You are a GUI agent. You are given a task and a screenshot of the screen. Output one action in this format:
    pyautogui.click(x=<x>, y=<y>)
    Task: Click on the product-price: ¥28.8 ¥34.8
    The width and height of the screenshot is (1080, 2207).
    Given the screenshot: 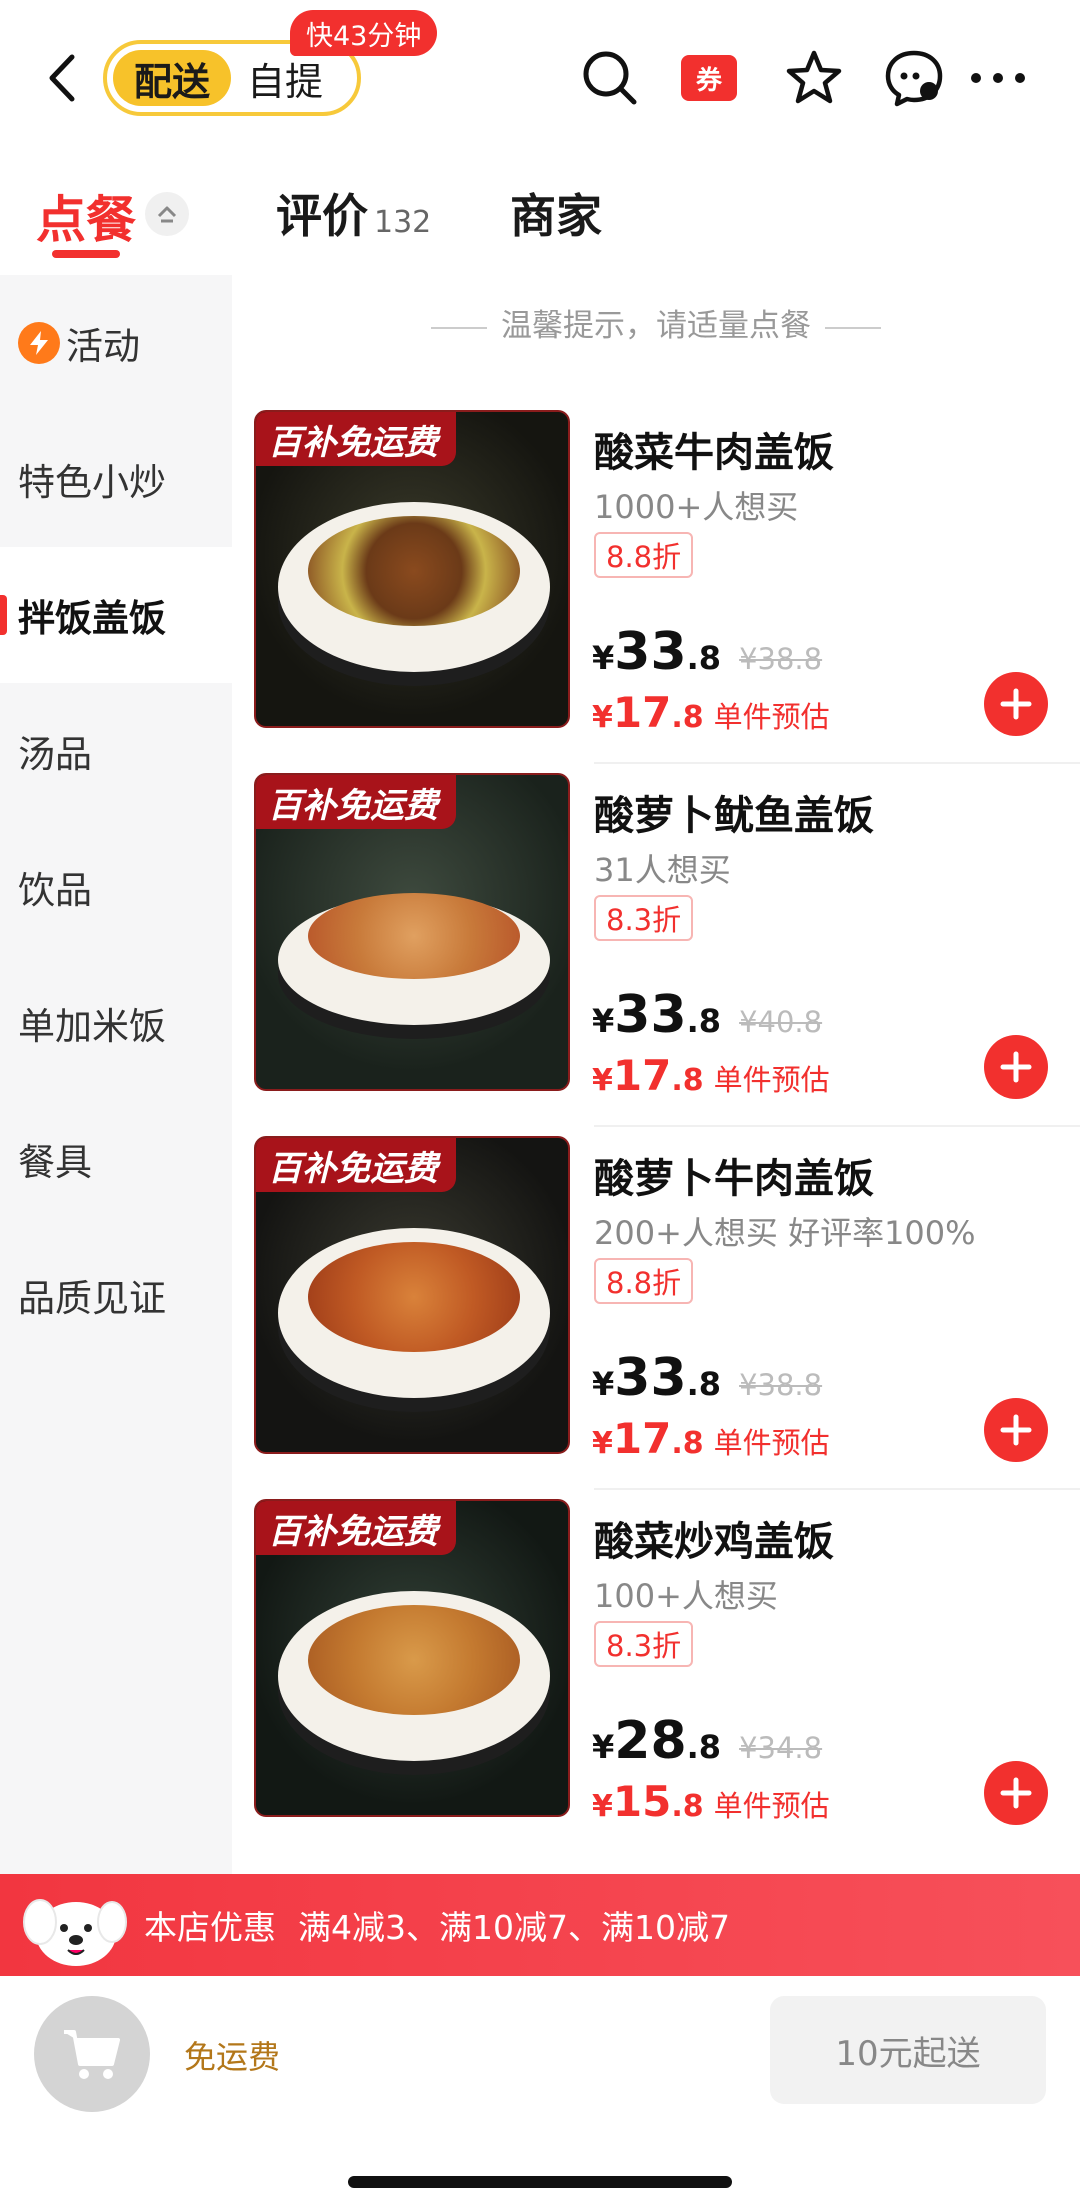 What is the action you would take?
    pyautogui.click(x=707, y=1741)
    